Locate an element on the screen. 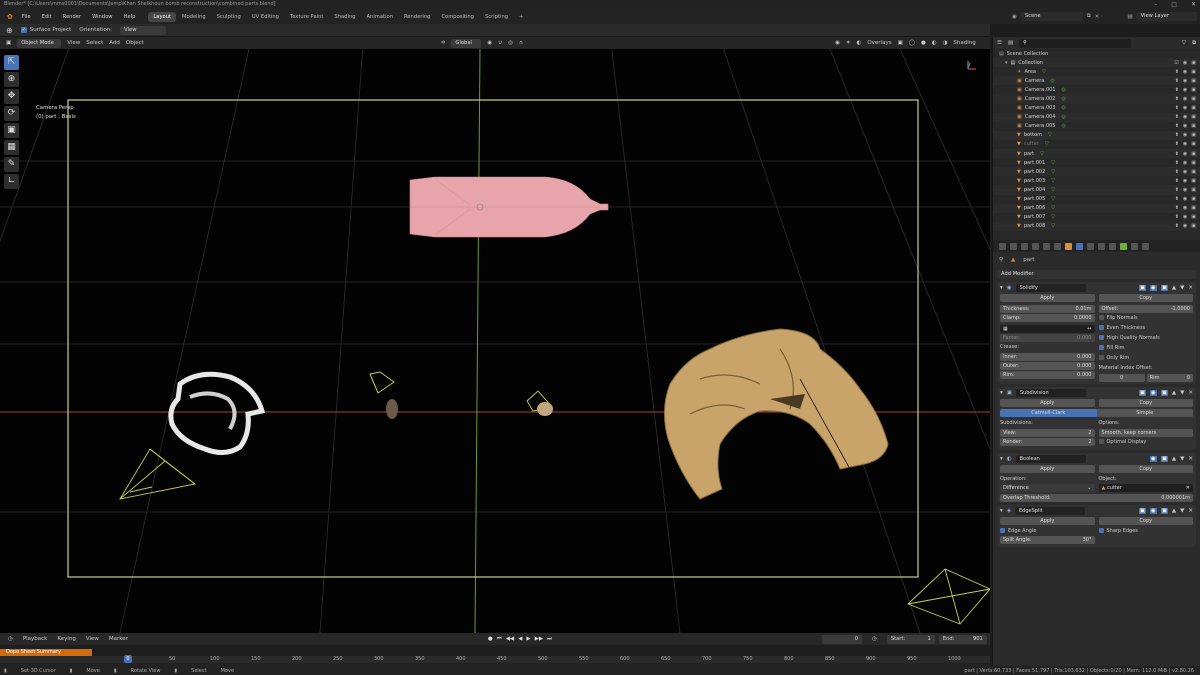  next-key-icon: ▶▶ is located at coordinates (539, 639).